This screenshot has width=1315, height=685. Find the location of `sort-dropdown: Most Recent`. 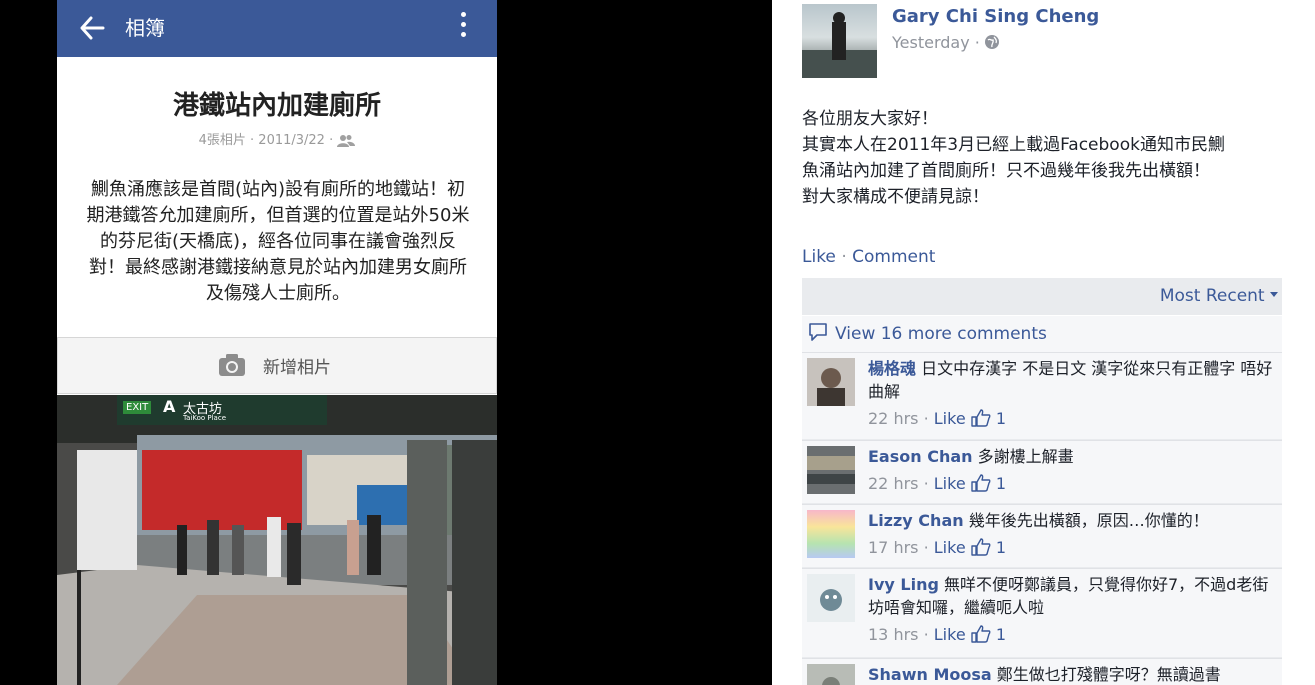

sort-dropdown: Most Recent is located at coordinates (1219, 296).